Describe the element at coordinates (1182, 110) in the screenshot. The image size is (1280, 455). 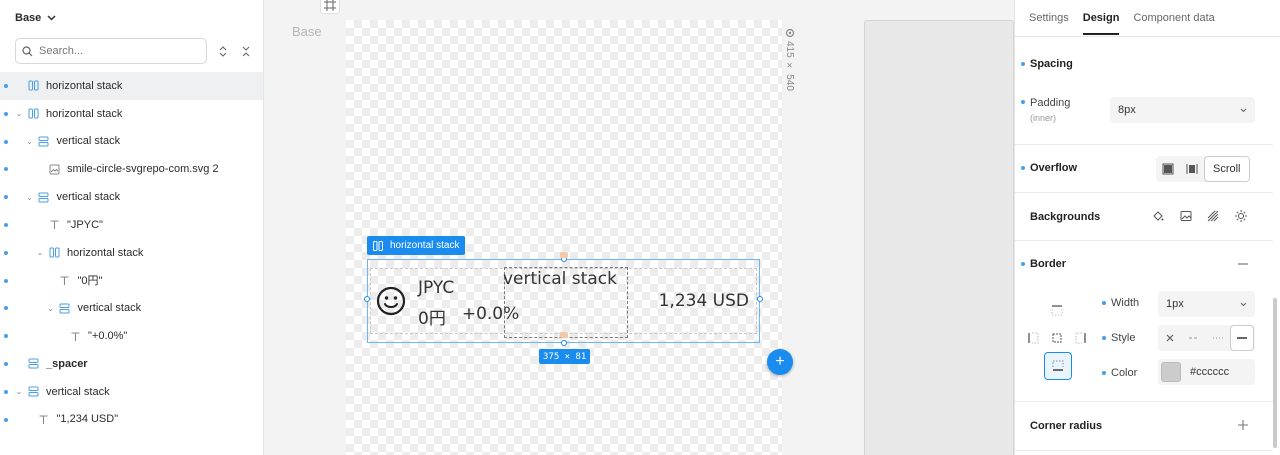
I see `padding-select: 8px` at that location.